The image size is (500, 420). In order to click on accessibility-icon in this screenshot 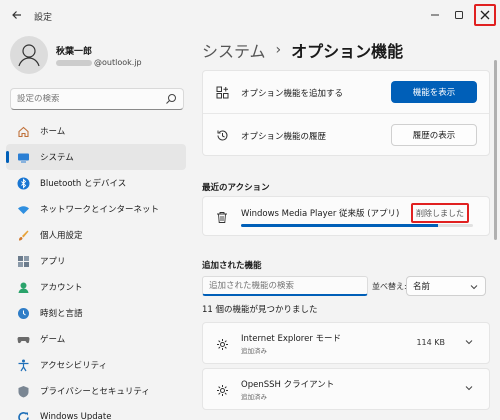, I will do `click(23, 365)`.